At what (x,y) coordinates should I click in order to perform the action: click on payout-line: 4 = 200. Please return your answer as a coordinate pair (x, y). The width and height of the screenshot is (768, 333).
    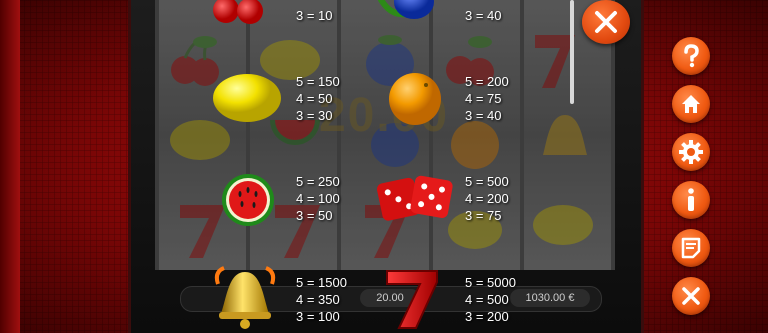
    Looking at the image, I should click on (487, 198).